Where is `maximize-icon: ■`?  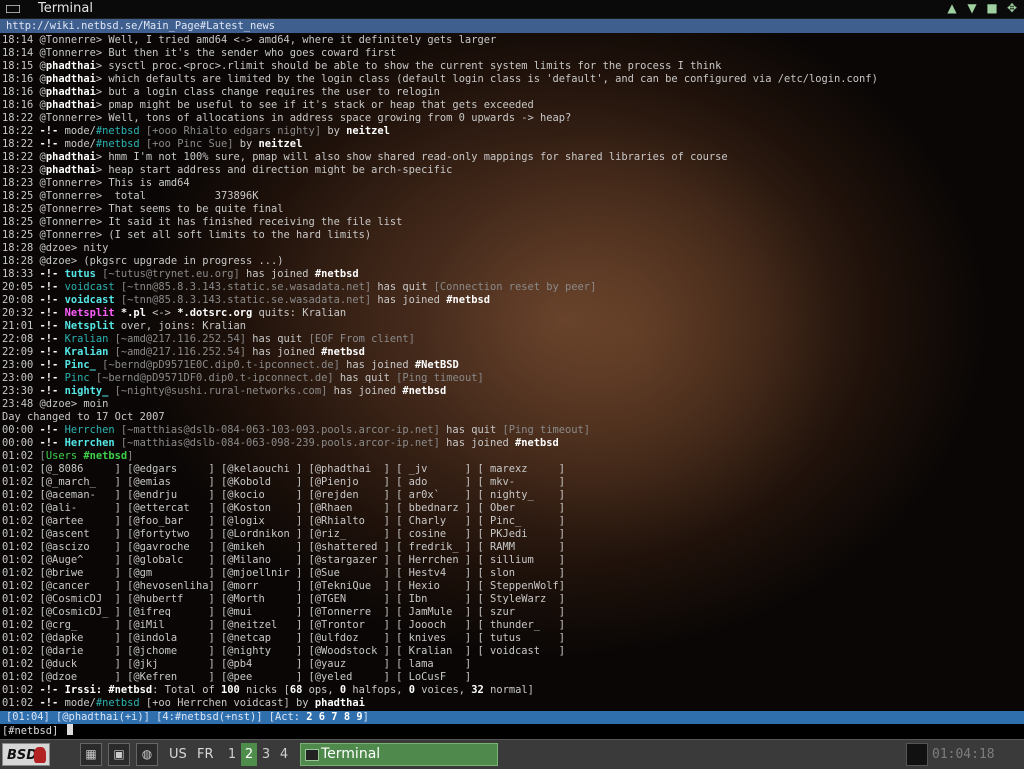
maximize-icon: ■ is located at coordinates (992, 8).